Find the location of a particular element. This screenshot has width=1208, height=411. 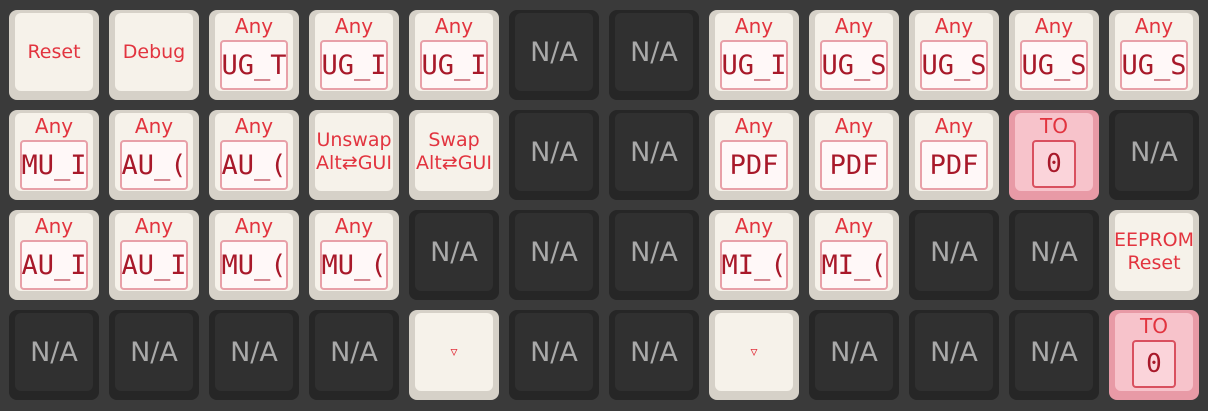

key-r4-c2: N/A is located at coordinates (154, 355).